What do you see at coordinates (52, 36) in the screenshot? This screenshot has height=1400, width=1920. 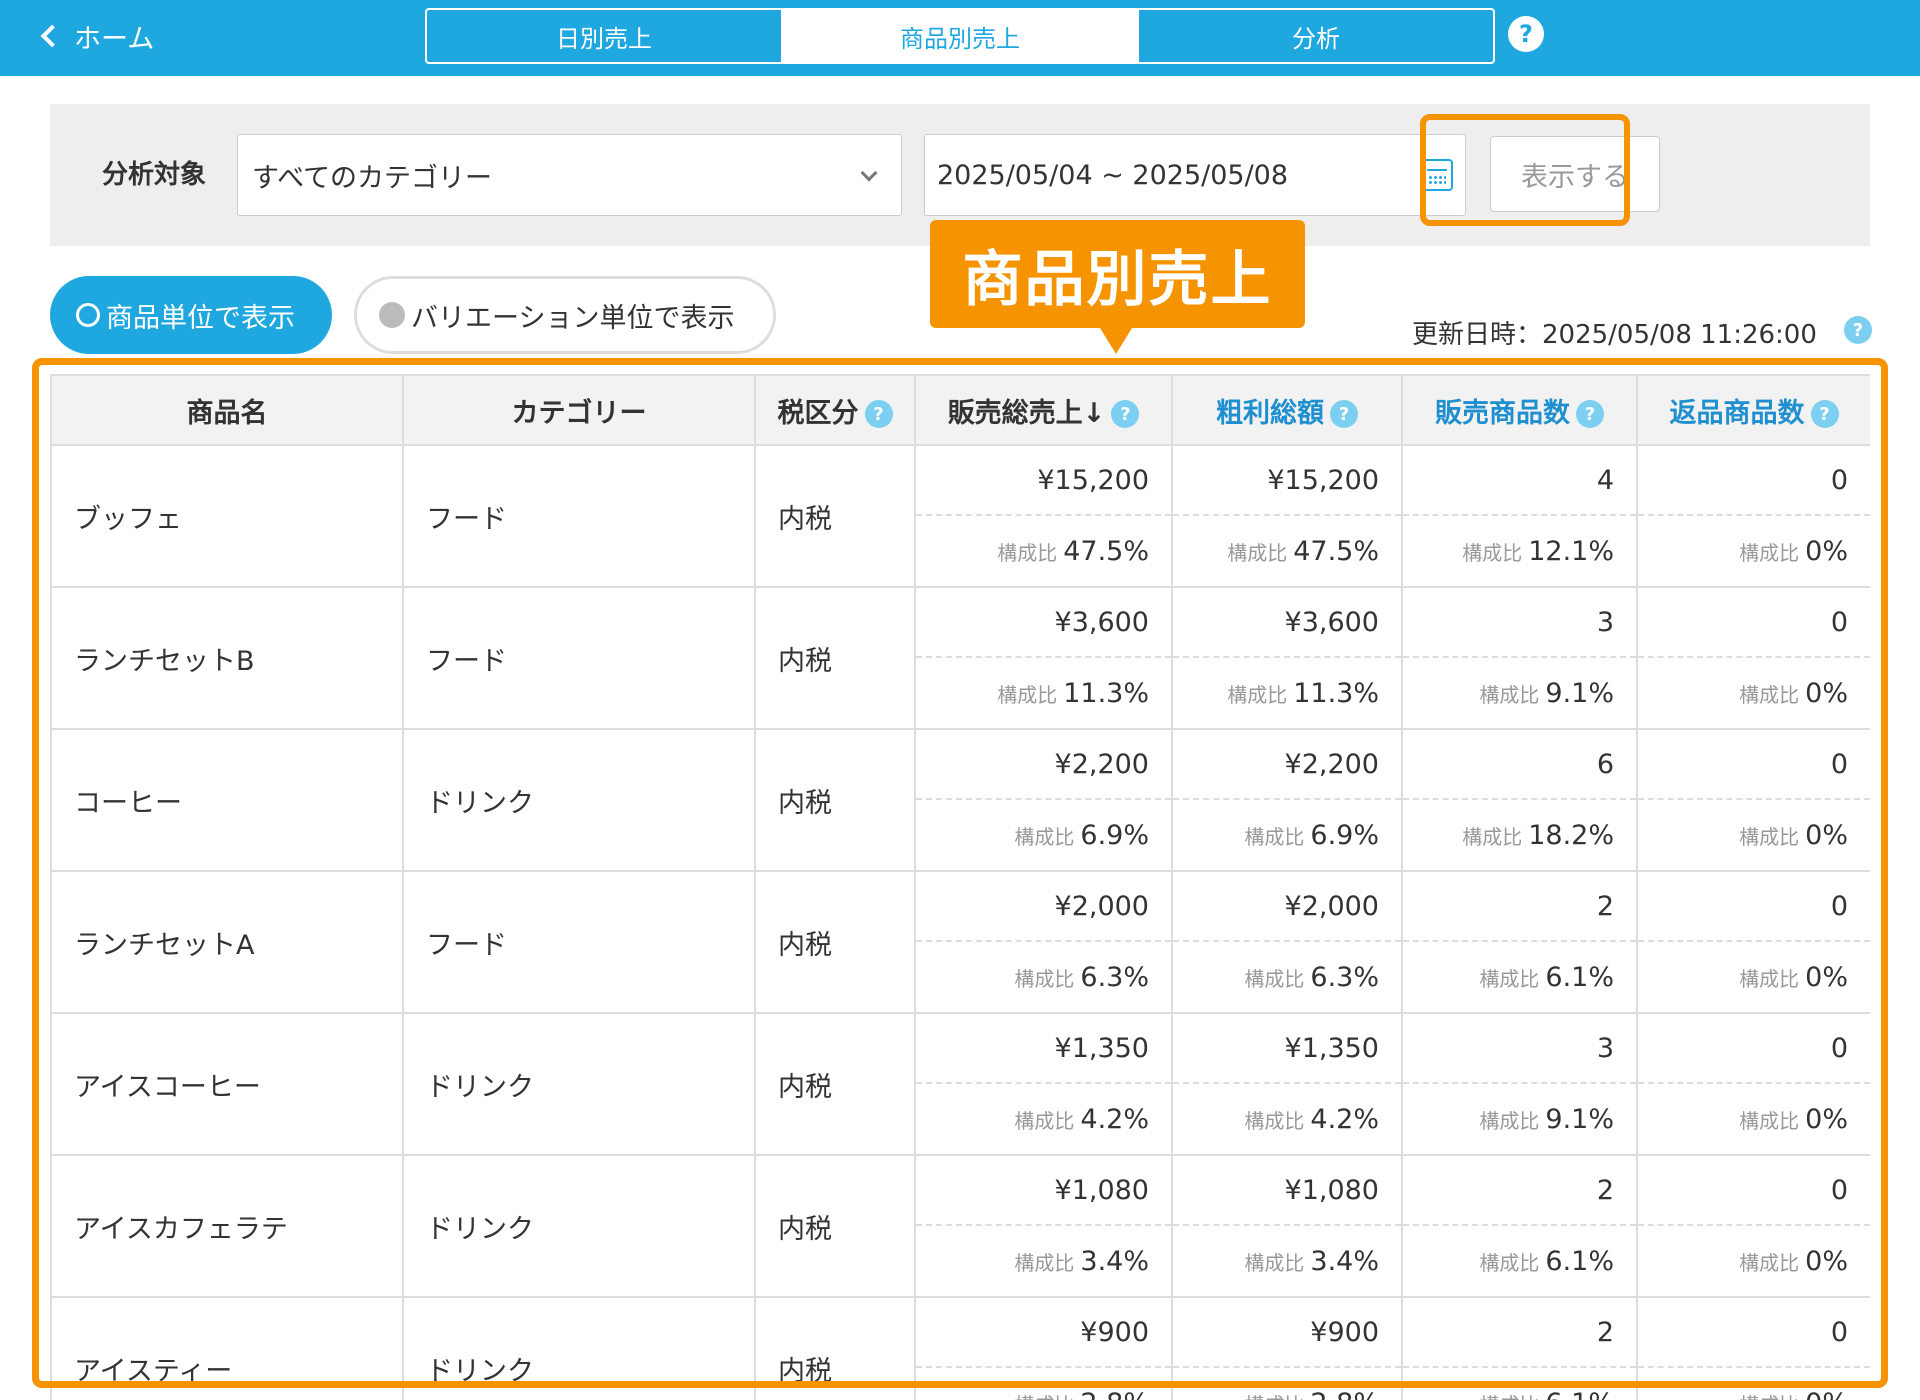 I see `chevron-left-icon` at bounding box center [52, 36].